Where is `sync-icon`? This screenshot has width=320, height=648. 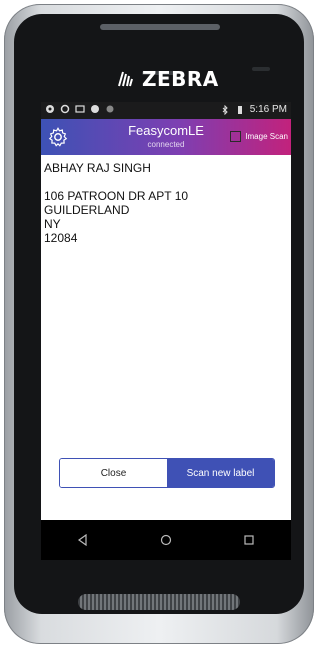 sync-icon is located at coordinates (65, 109).